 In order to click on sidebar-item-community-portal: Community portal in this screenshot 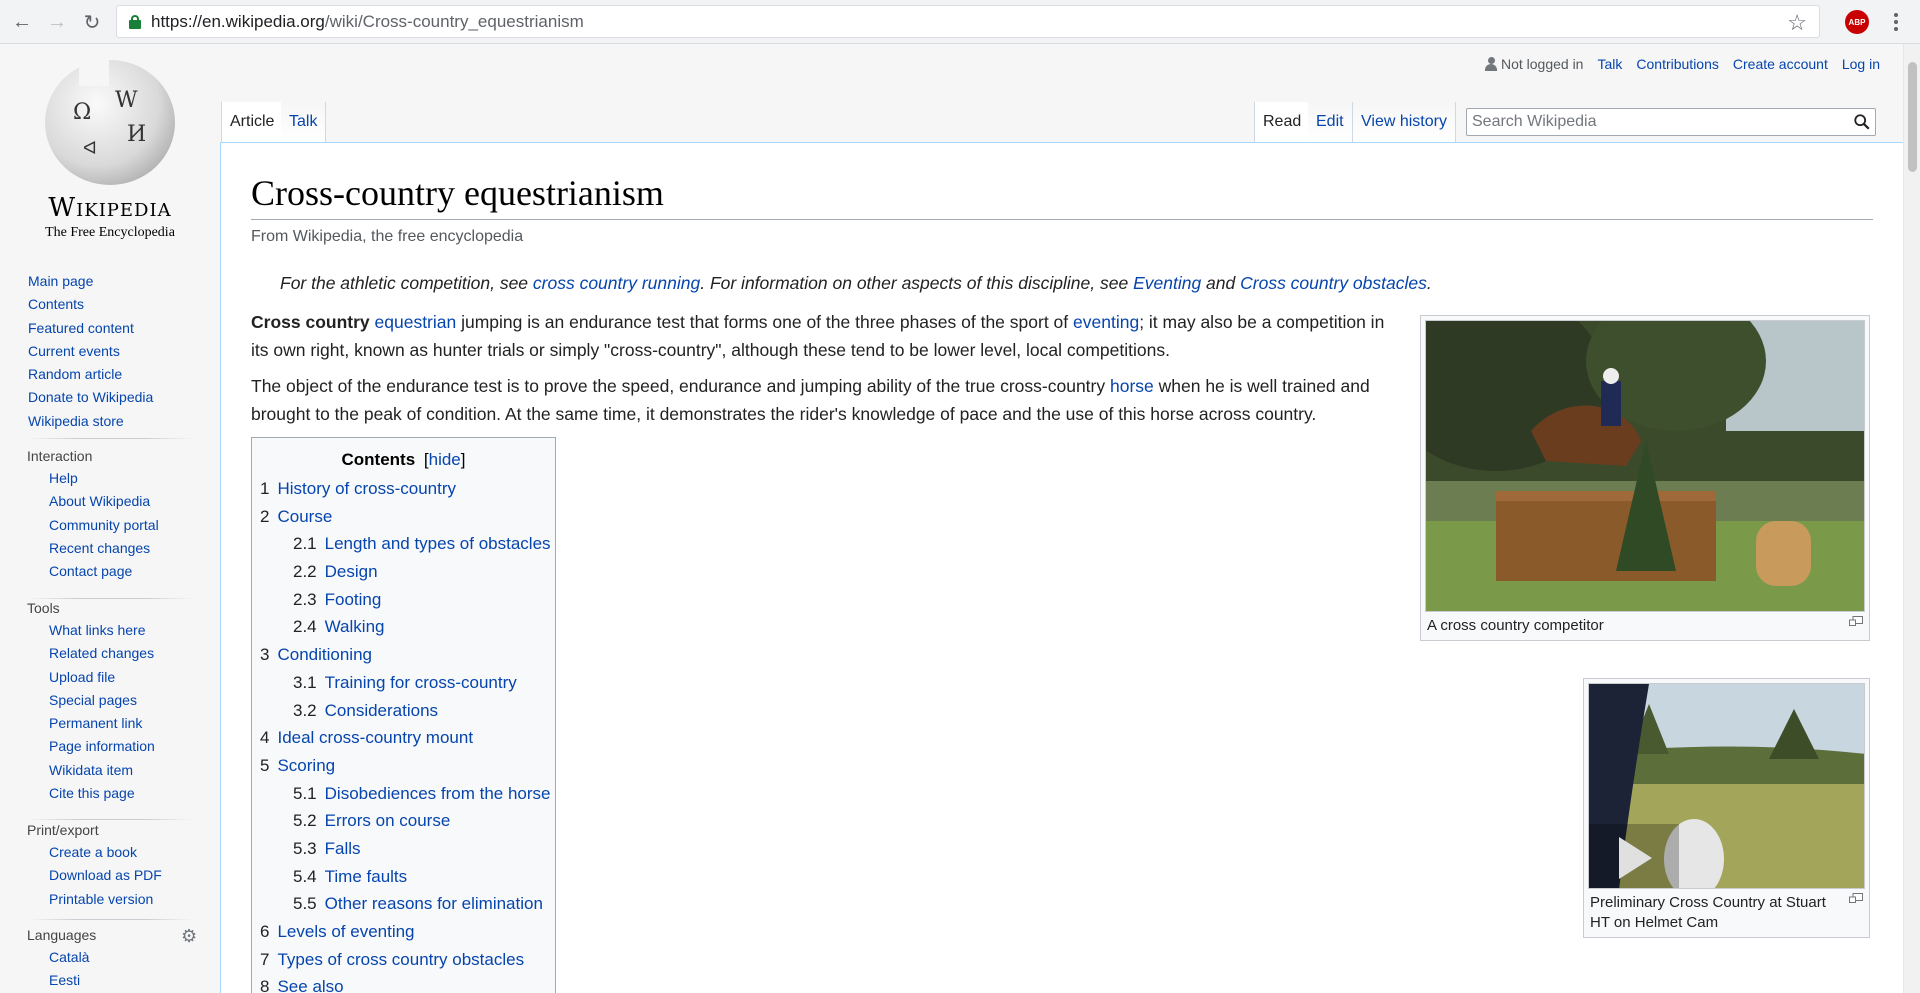, I will do `click(128, 525)`.